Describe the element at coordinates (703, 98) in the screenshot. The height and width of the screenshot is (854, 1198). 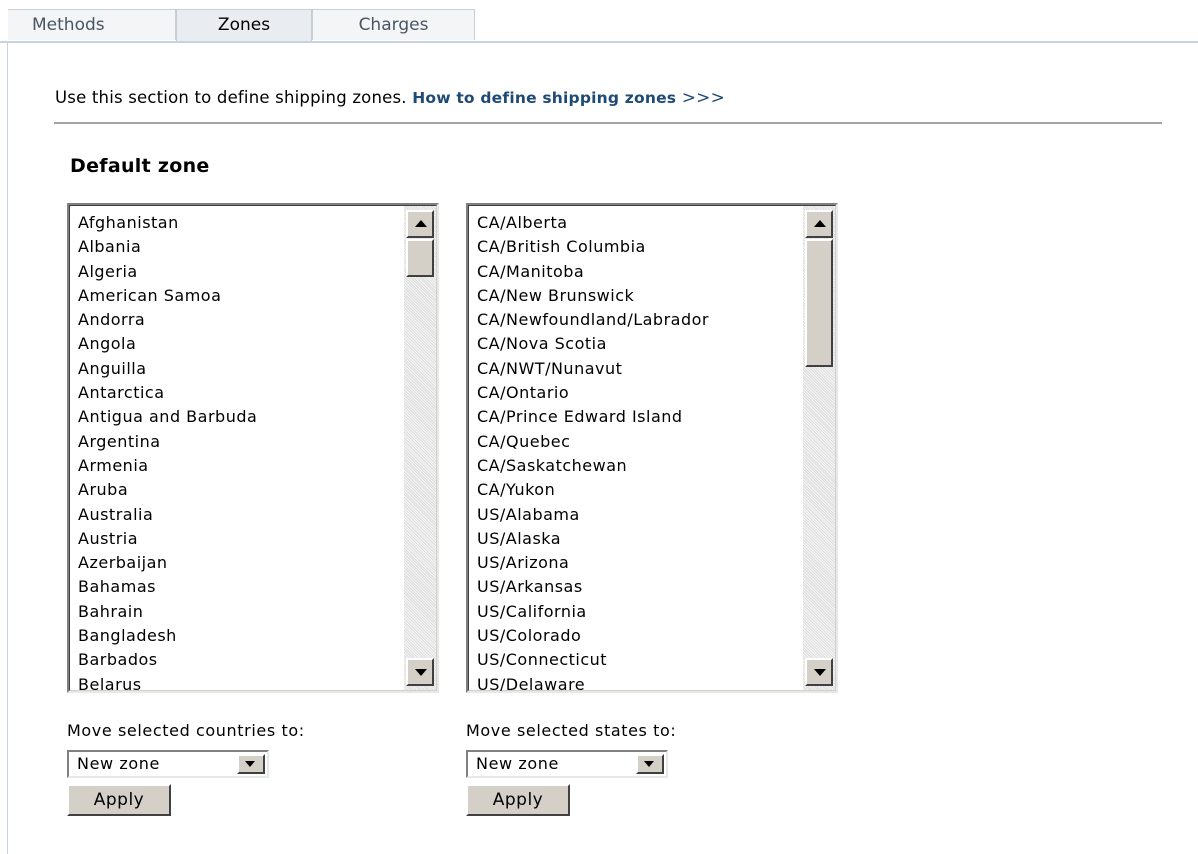
I see `help-link-arrows: >>>` at that location.